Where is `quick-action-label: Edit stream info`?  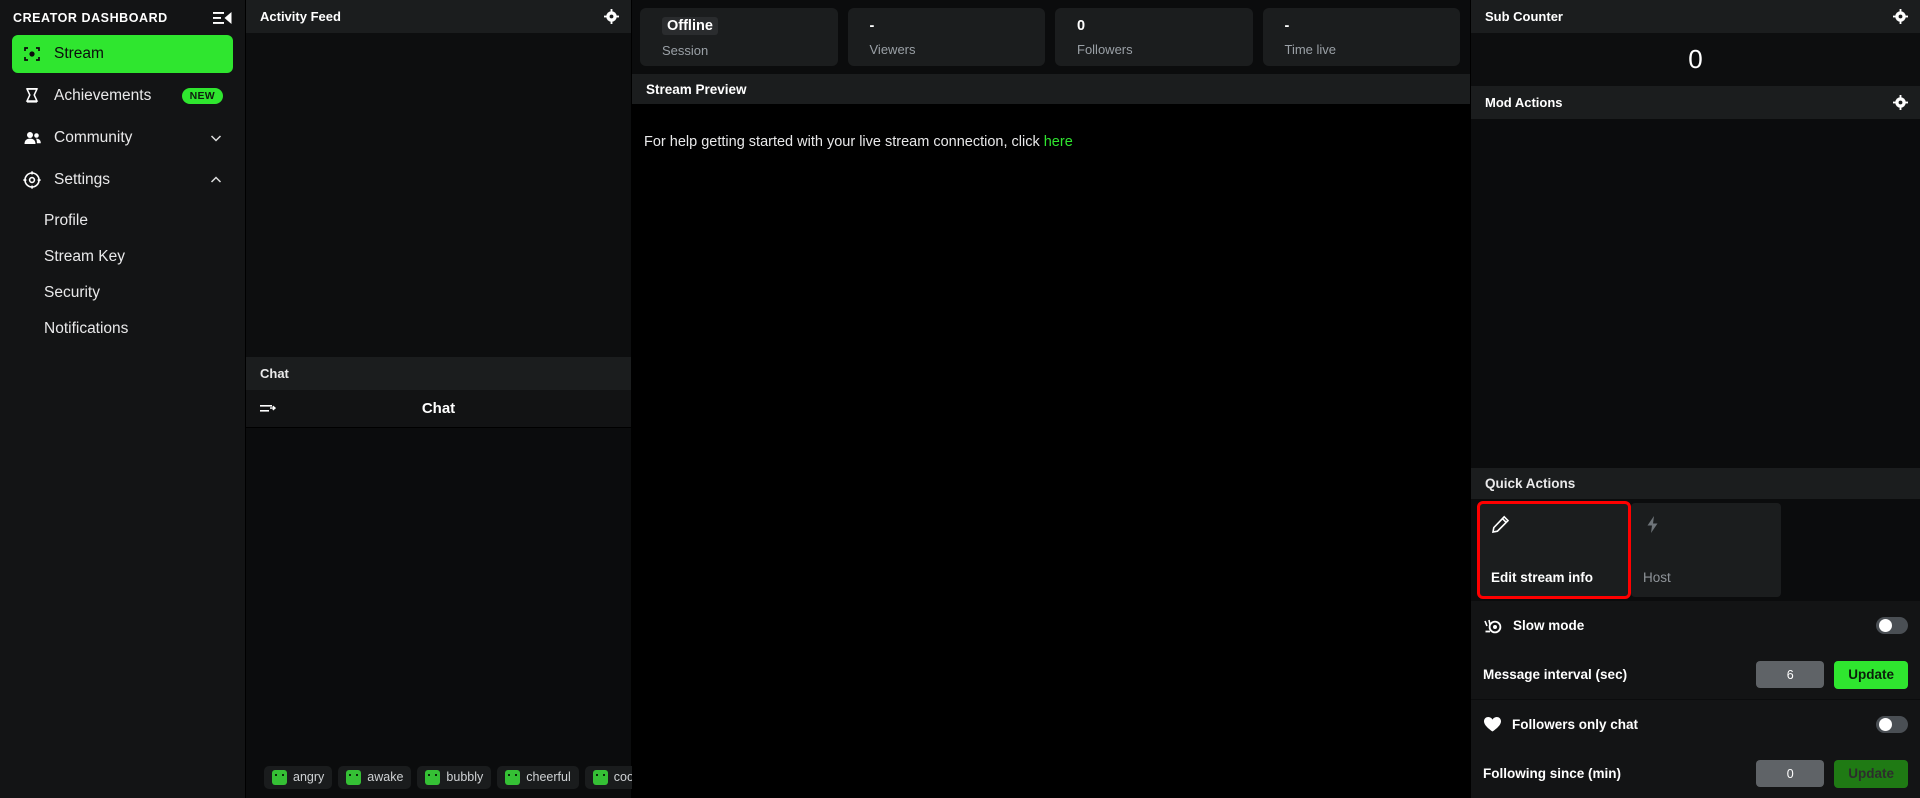 quick-action-label: Edit stream info is located at coordinates (1542, 577).